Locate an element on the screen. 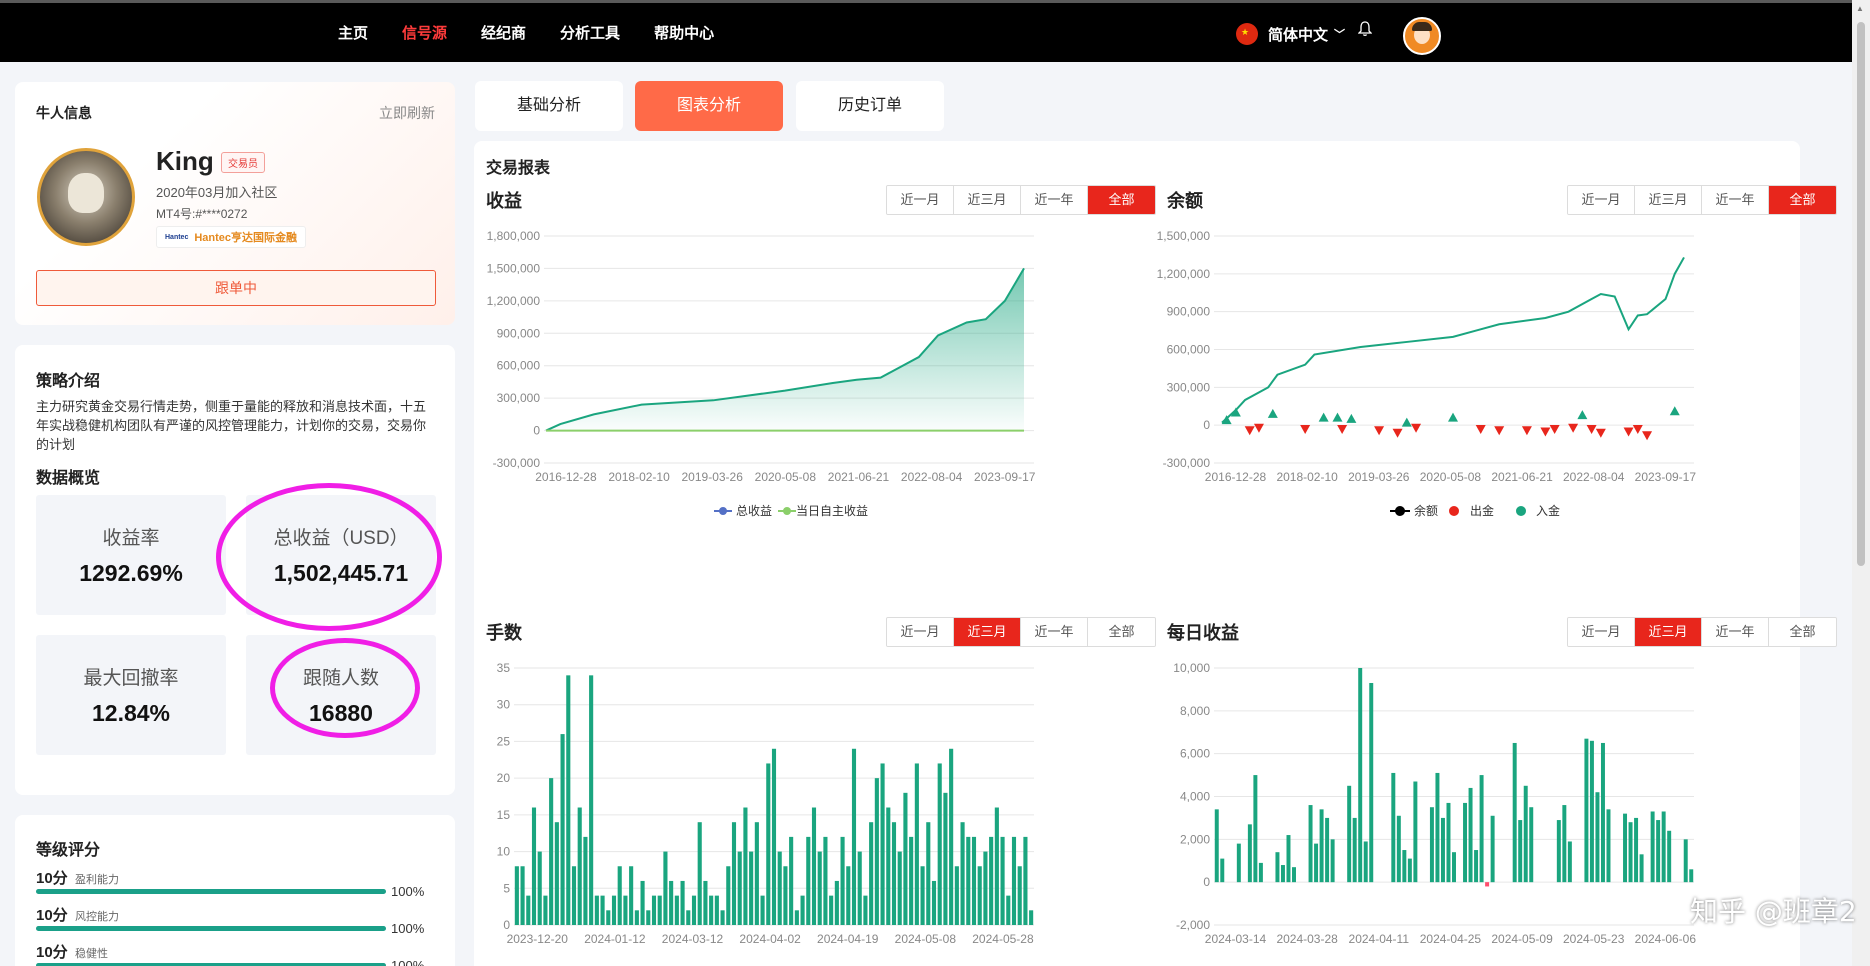 The width and height of the screenshot is (1870, 966). y-tick-label: 900,000 is located at coordinates (1189, 312).